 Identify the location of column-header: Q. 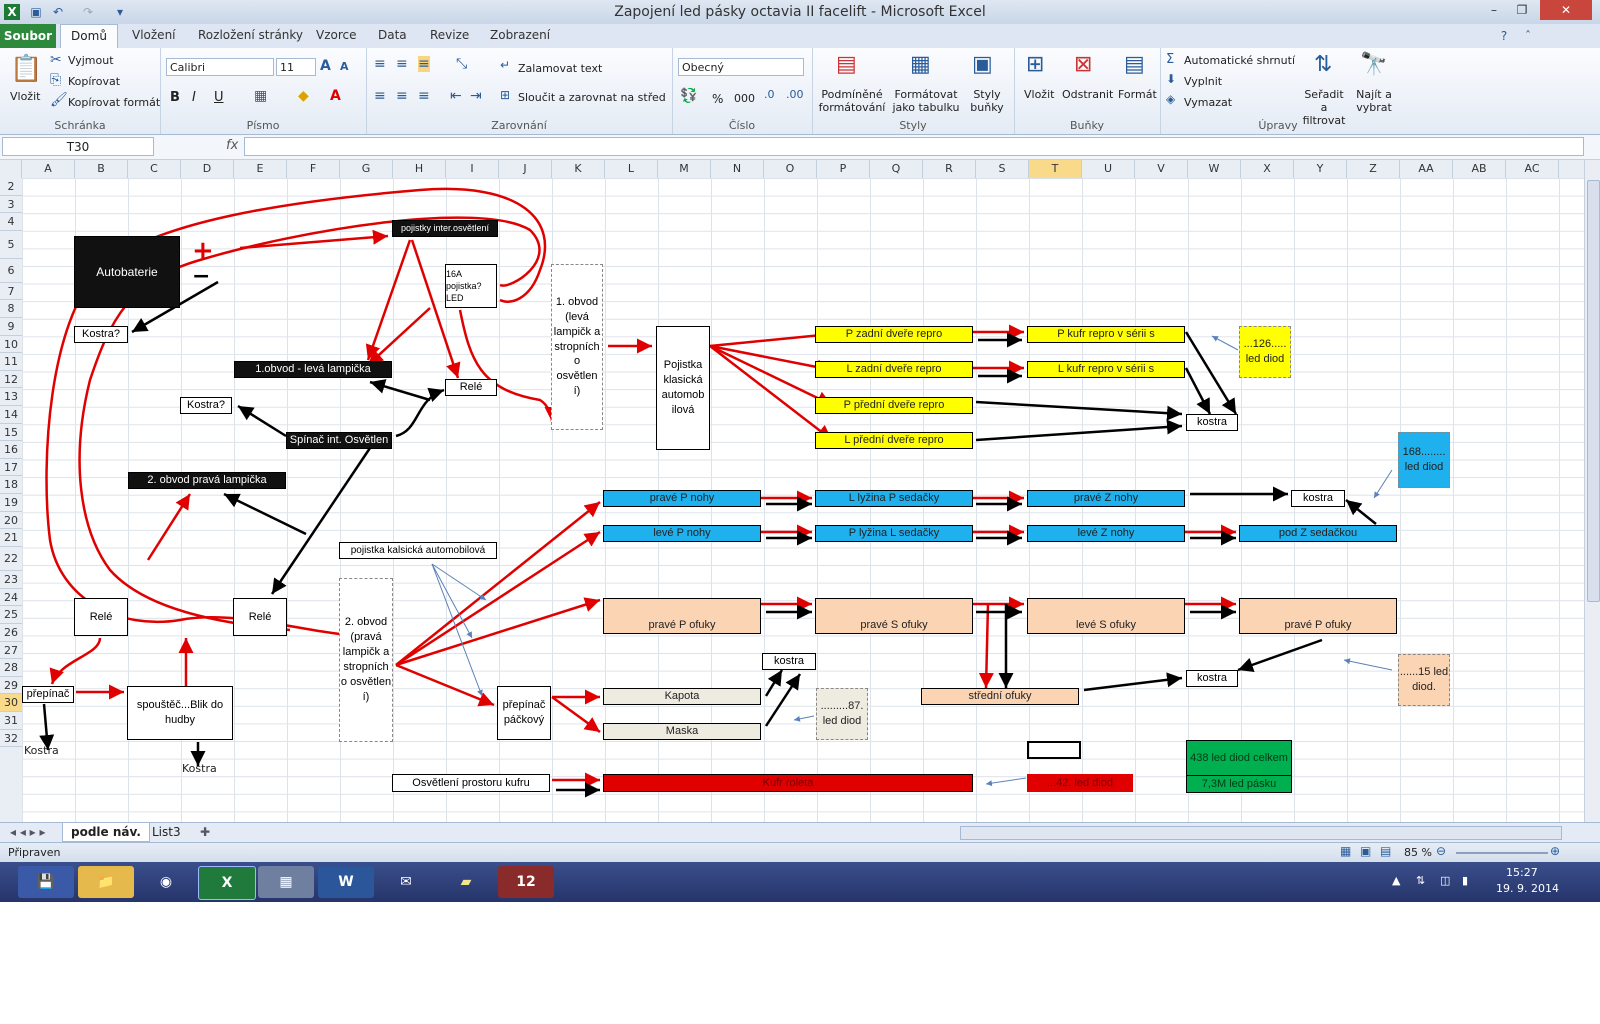
(896, 169).